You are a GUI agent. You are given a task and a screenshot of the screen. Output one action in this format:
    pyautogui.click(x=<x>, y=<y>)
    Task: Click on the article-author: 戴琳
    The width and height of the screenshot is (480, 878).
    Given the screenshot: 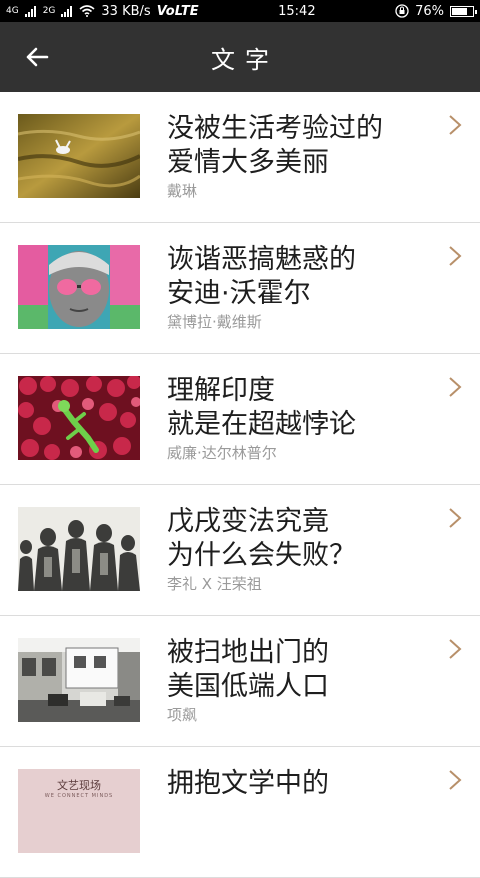 What is the action you would take?
    pyautogui.click(x=182, y=191)
    